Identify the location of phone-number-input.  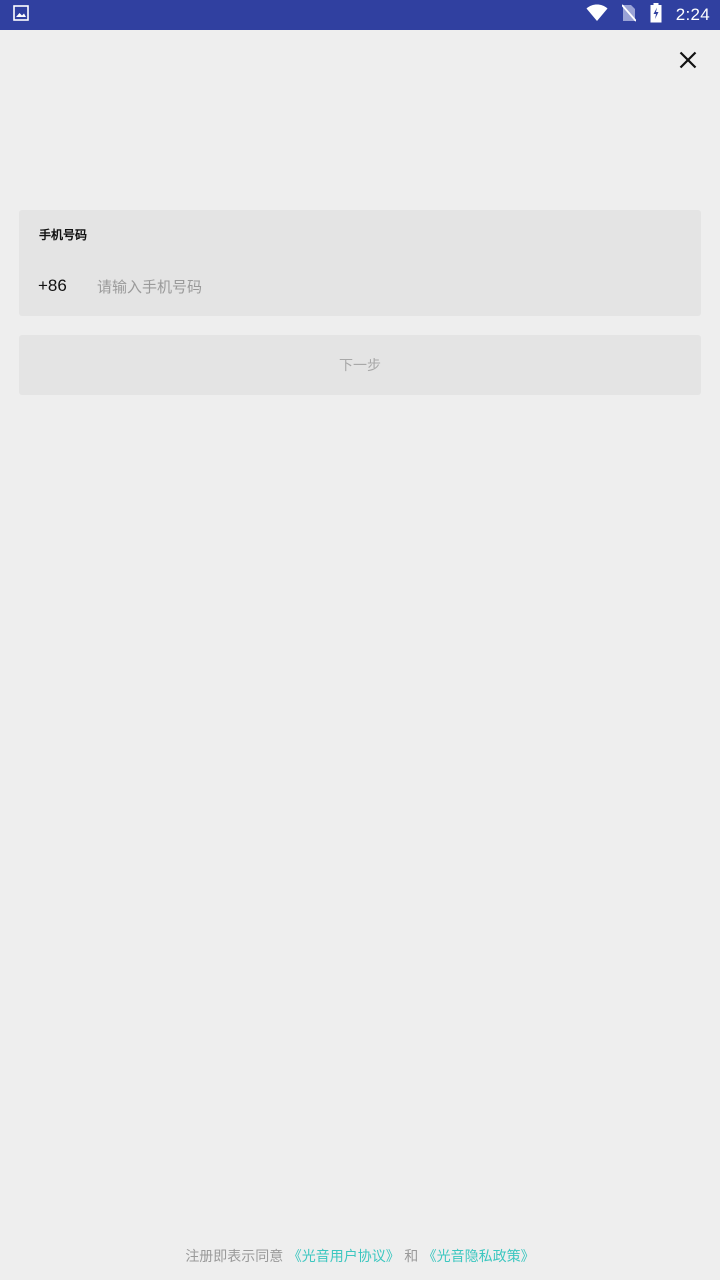
(387, 287).